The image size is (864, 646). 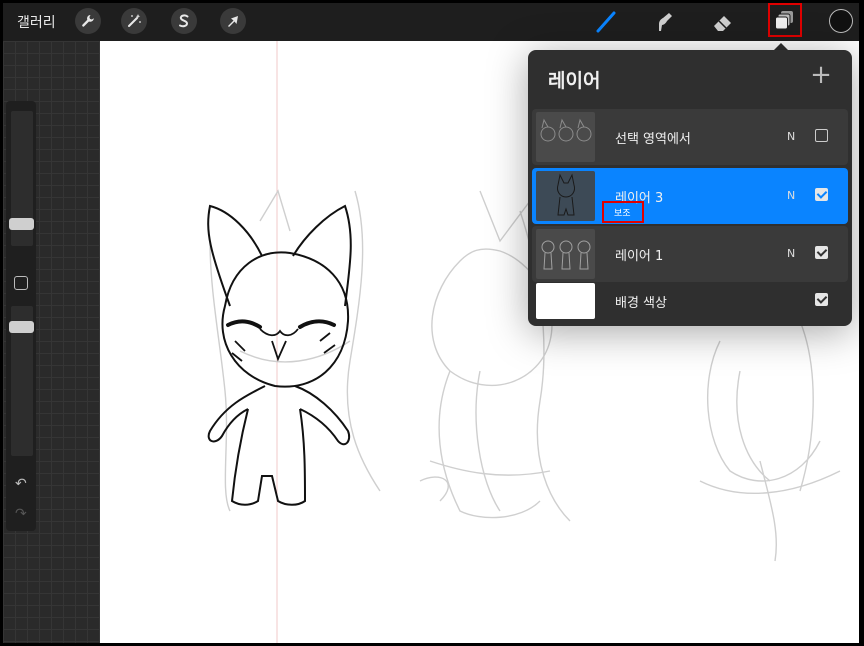 I want to click on add-layer-button: +, so click(x=821, y=75).